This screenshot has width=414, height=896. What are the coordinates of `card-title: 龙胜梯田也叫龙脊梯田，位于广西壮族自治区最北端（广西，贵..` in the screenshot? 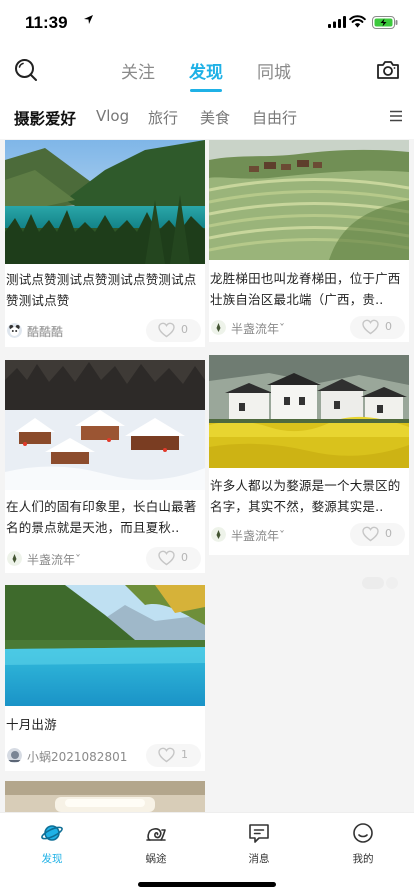 It's located at (305, 289).